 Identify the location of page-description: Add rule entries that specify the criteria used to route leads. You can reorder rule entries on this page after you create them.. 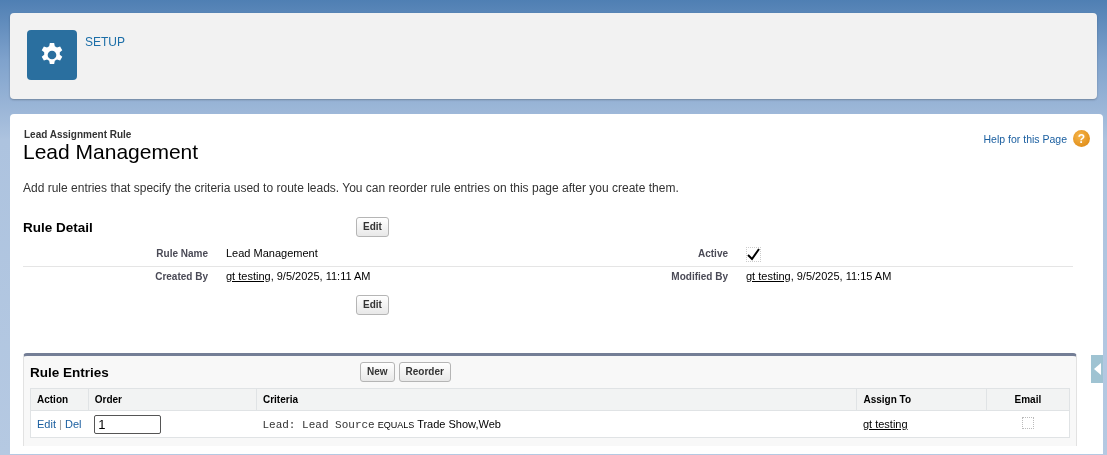
(351, 188).